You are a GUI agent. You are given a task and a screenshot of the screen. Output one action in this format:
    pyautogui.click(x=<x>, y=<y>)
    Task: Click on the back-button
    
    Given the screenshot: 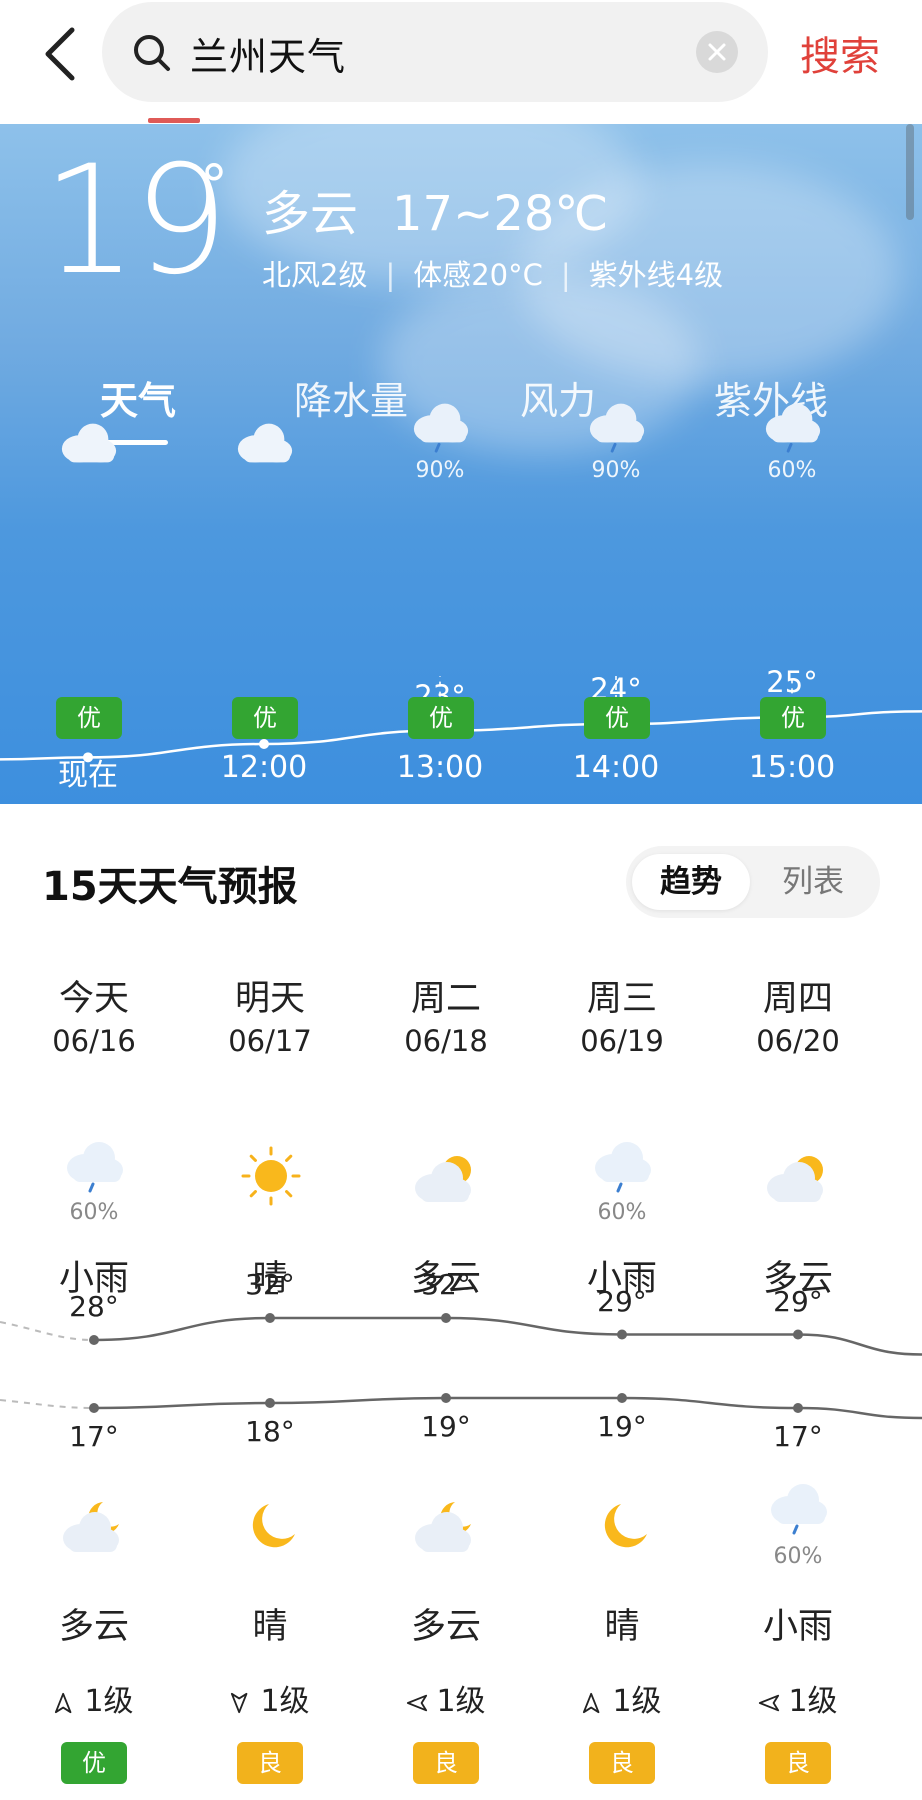 What is the action you would take?
    pyautogui.click(x=66, y=54)
    